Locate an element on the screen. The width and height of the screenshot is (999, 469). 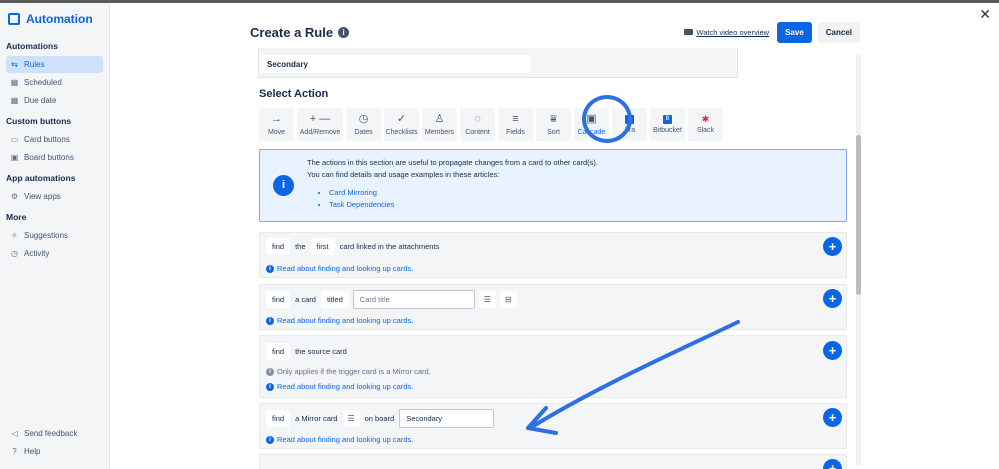
tile-checklists: ✓ Checklists is located at coordinates (401, 124).